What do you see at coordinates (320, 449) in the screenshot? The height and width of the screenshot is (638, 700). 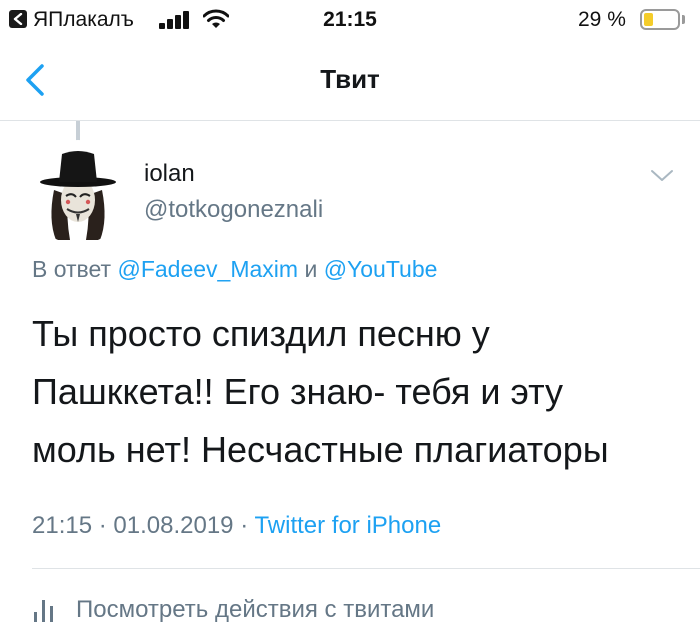 I see `tweet-text-line: моль нет! Несчастные плагиаторы` at bounding box center [320, 449].